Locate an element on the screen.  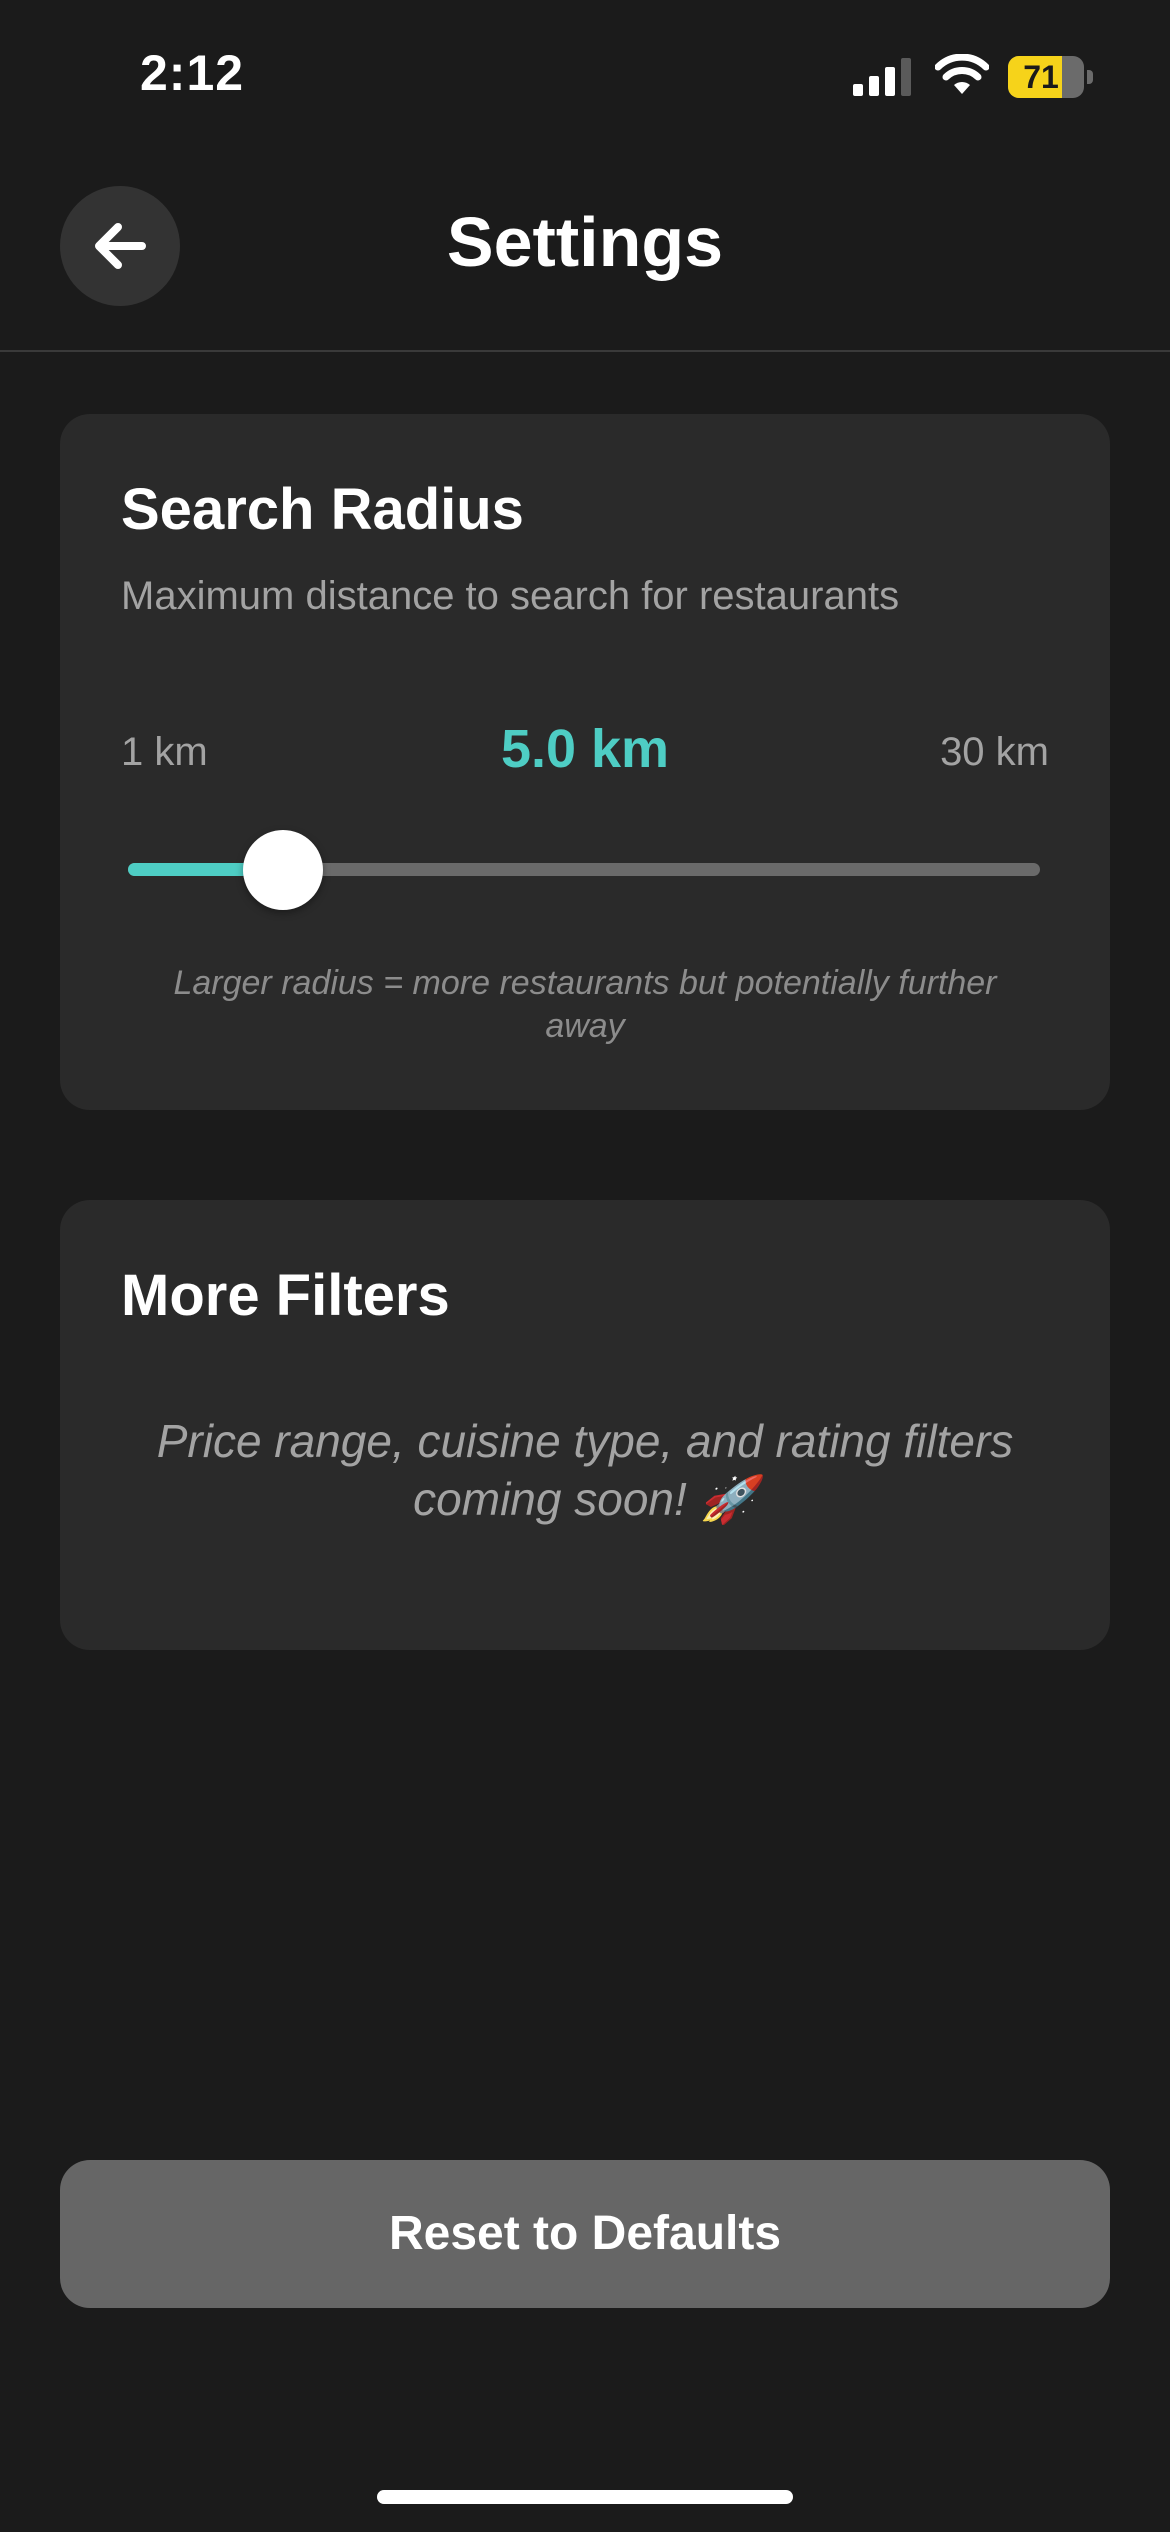
header: Settings is located at coordinates (585, 251).